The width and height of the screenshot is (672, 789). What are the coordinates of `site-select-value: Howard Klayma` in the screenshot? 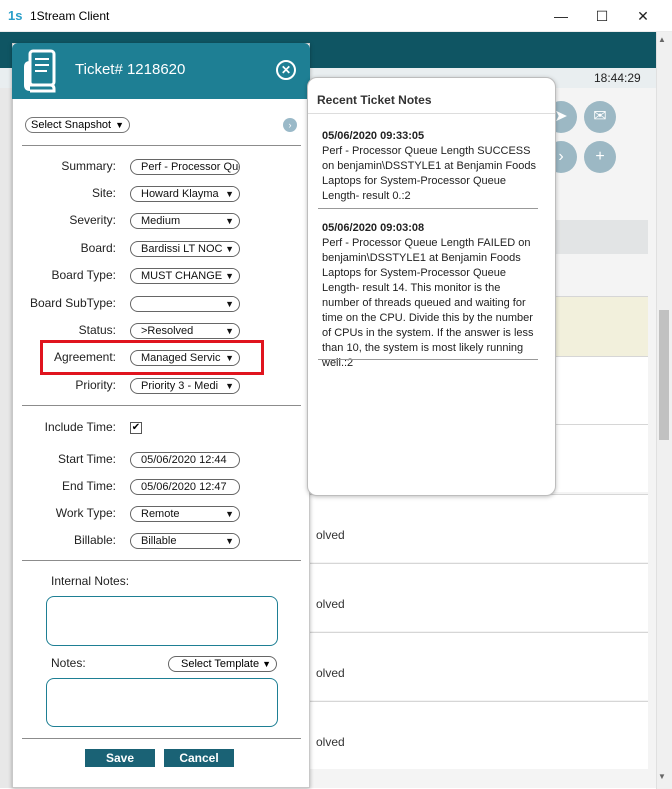 It's located at (180, 194).